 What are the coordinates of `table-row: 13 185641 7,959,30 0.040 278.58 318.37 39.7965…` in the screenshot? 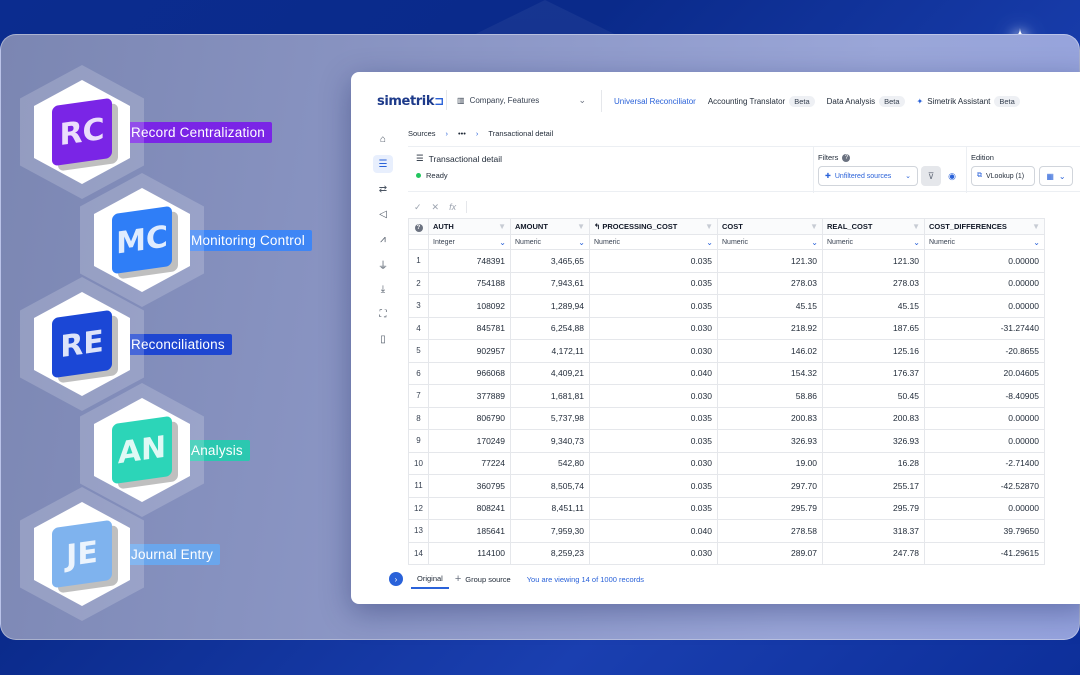 It's located at (726, 531).